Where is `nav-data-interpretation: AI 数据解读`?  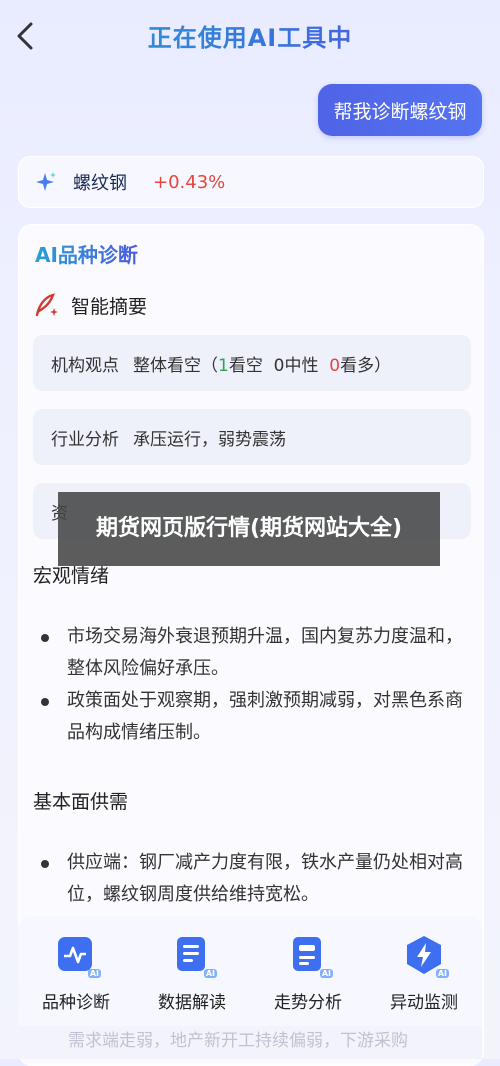 nav-data-interpretation: AI 数据解读 is located at coordinates (192, 964).